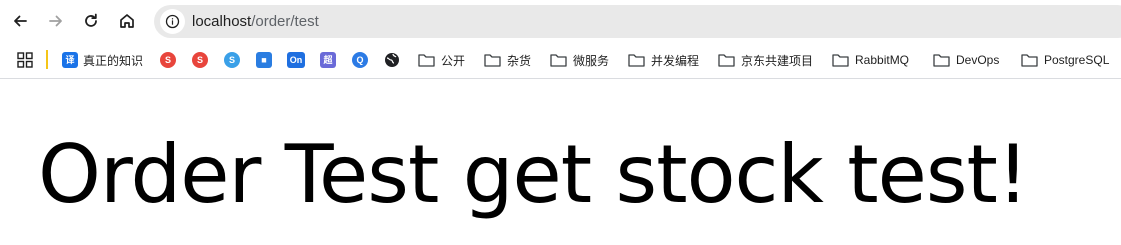 Image resolution: width=1121 pixels, height=245 pixels. I want to click on bookmark-folder-gongkai: 公开, so click(441, 60).